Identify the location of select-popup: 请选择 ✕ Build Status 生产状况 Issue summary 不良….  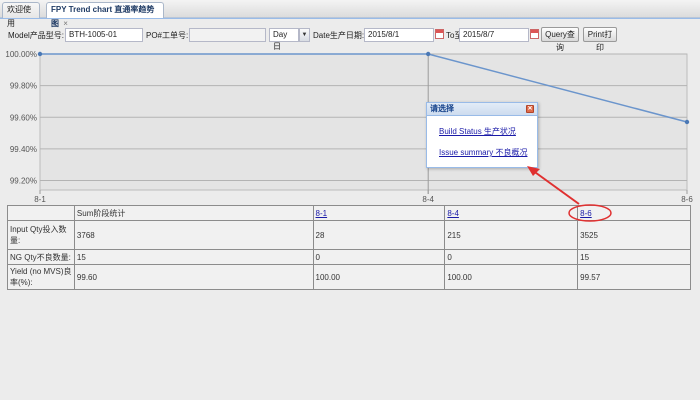
(482, 135).